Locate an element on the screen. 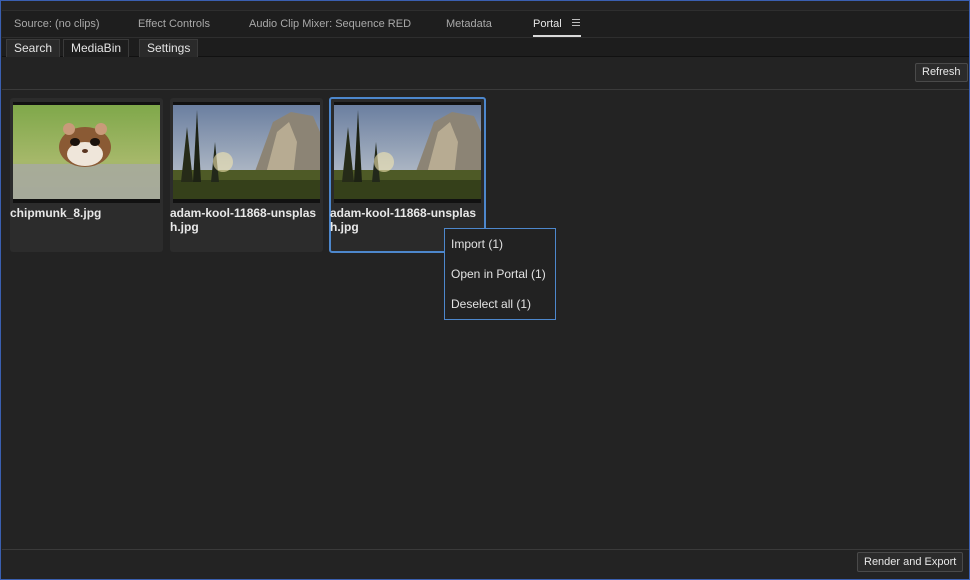 This screenshot has width=970, height=580. tab-mediabin: MediaBin is located at coordinates (96, 48).